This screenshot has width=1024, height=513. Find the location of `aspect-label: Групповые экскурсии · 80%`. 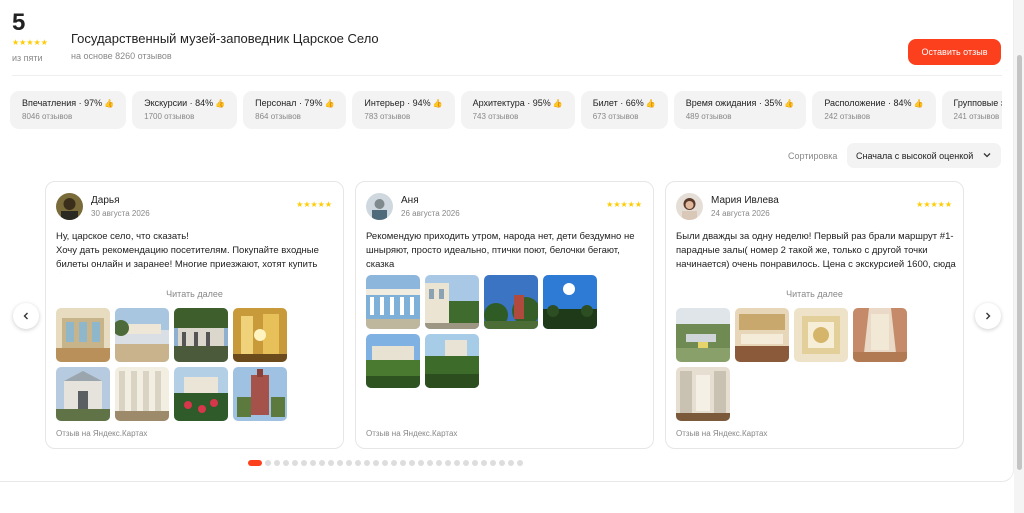

aspect-label: Групповые экскурсии · 80% is located at coordinates (978, 103).